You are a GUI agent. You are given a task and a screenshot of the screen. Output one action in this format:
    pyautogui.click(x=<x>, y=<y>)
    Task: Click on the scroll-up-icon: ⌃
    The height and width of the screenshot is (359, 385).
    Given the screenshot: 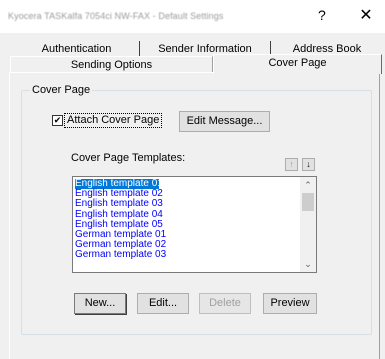 What is the action you would take?
    pyautogui.click(x=308, y=185)
    